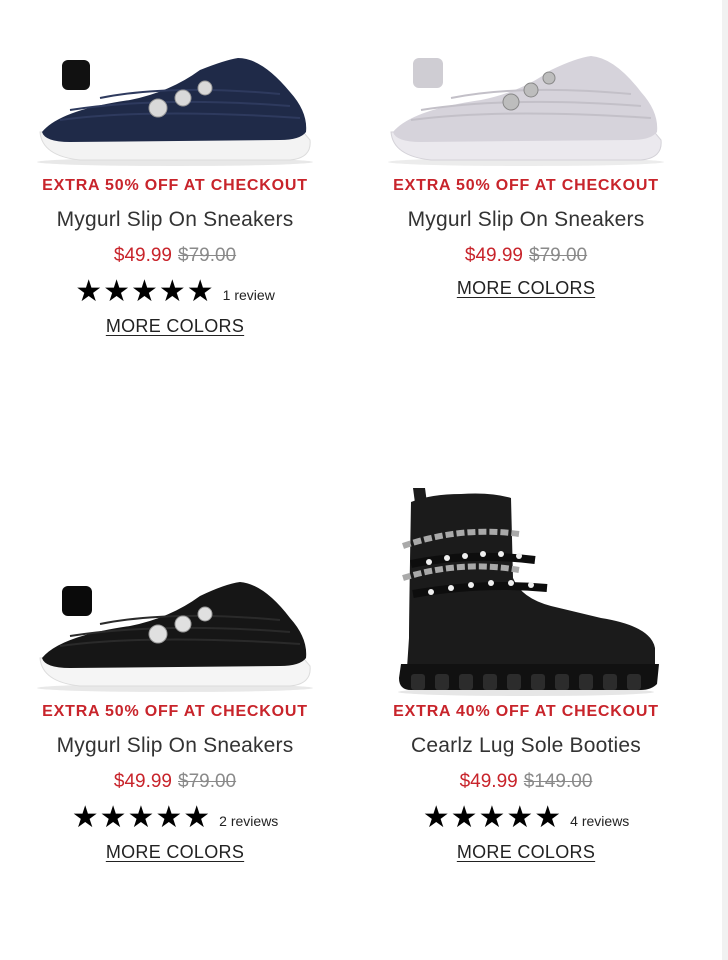 The height and width of the screenshot is (960, 728). Describe the element at coordinates (526, 111) in the screenshot. I see `gray-sneaker-image` at that location.